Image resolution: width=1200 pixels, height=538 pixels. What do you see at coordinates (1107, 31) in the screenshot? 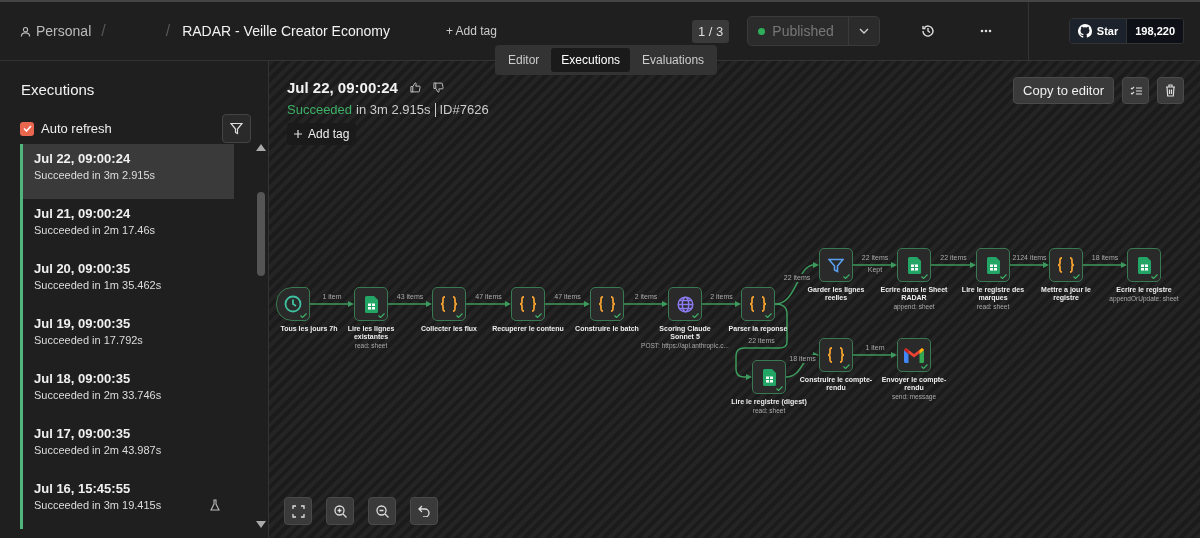
I see `star-label: Star` at bounding box center [1107, 31].